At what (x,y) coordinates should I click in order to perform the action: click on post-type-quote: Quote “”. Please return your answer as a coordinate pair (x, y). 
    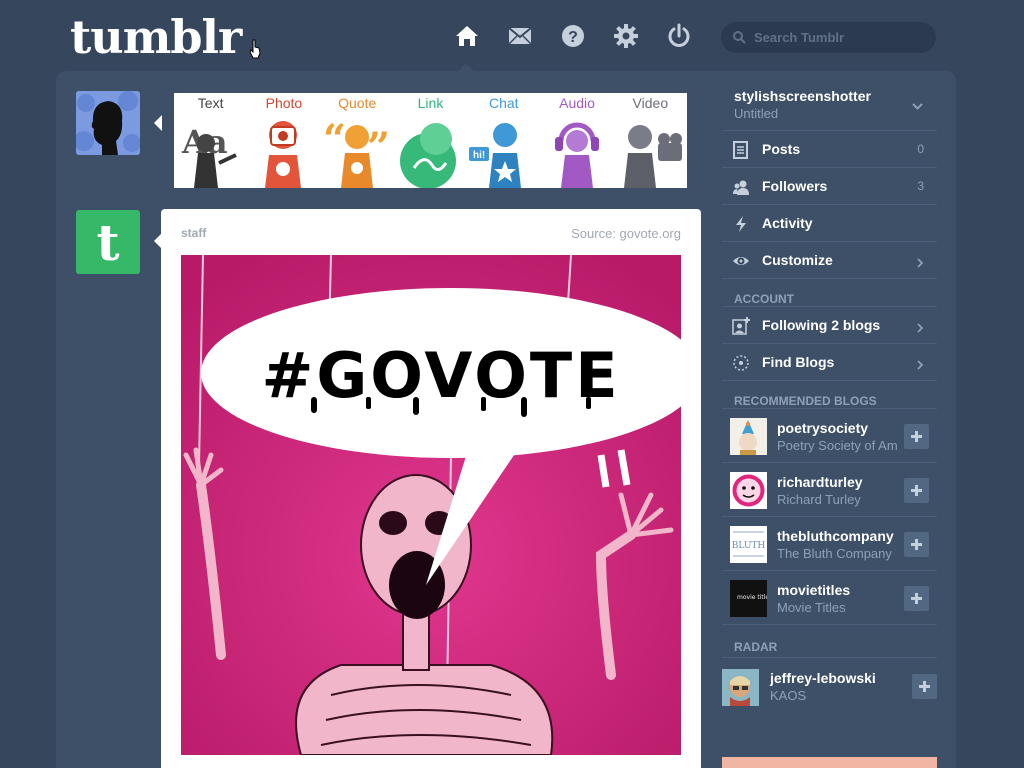
    Looking at the image, I should click on (357, 140).